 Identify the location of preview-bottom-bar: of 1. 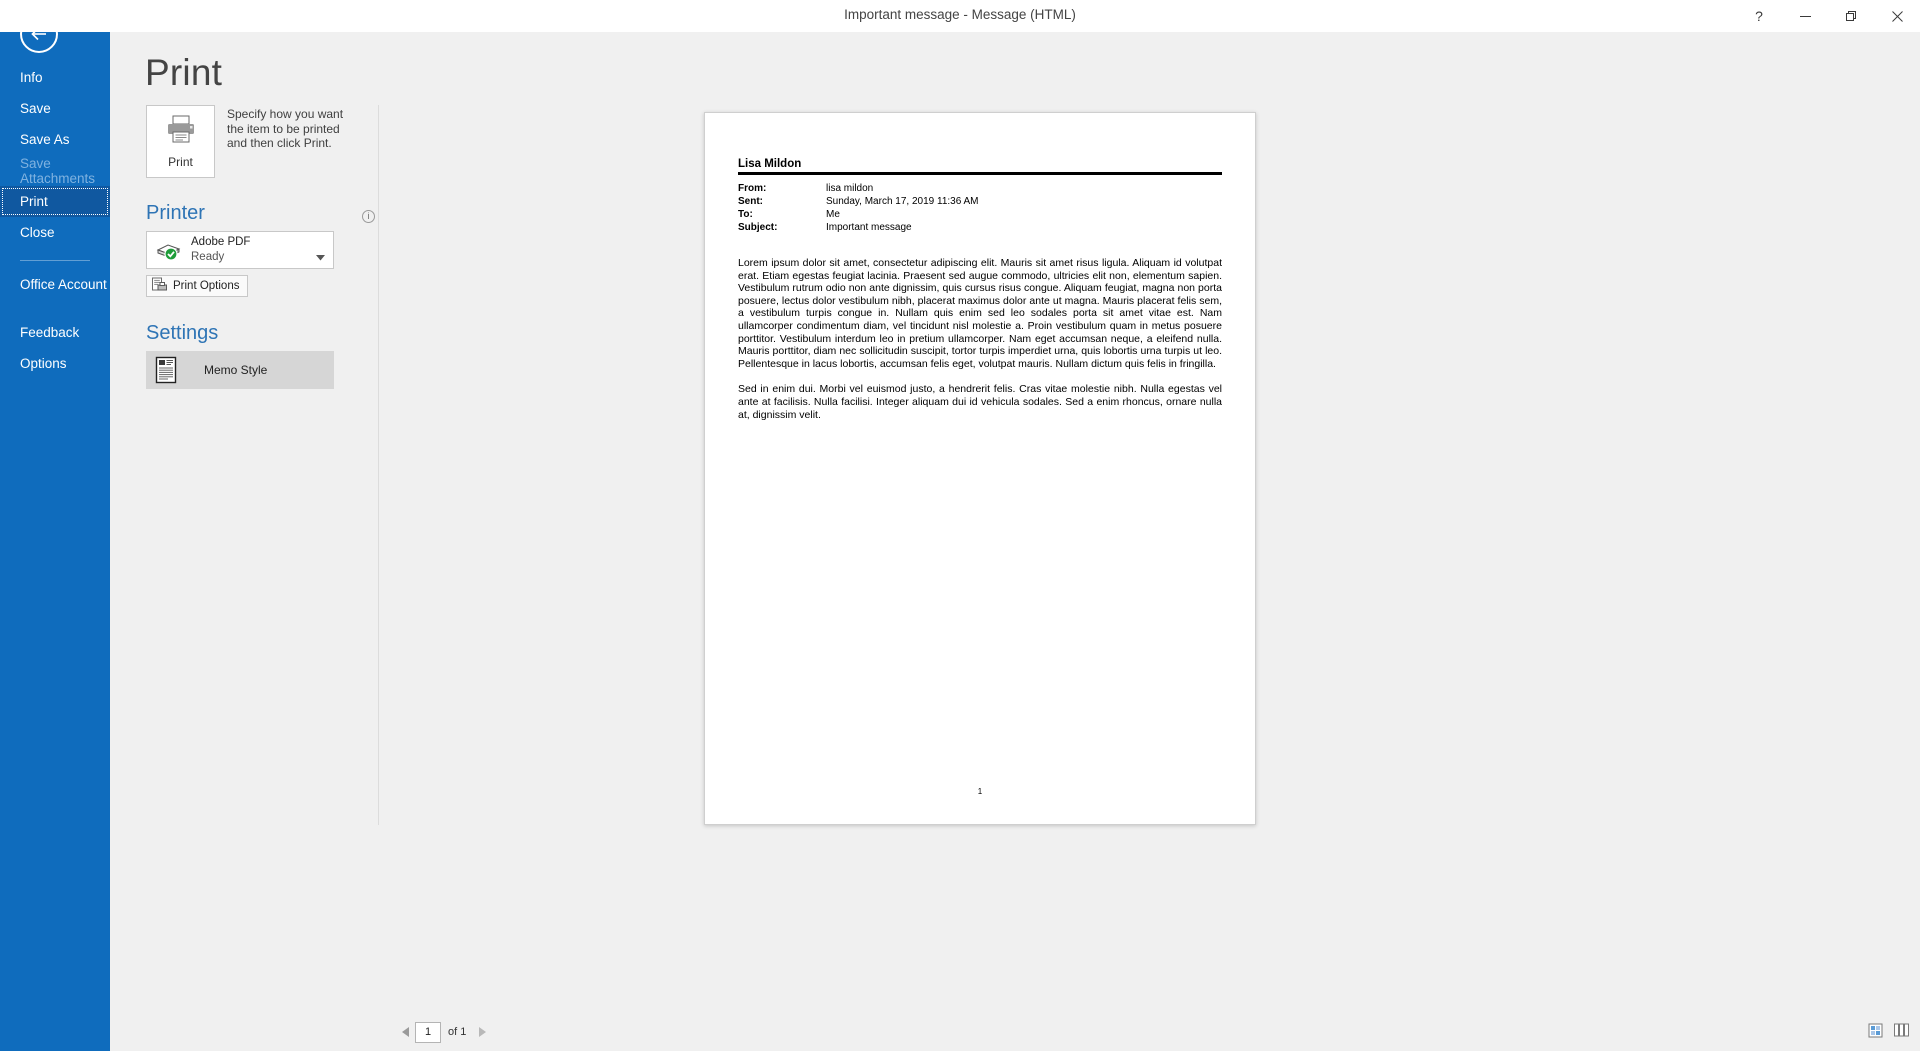
(1149, 1033).